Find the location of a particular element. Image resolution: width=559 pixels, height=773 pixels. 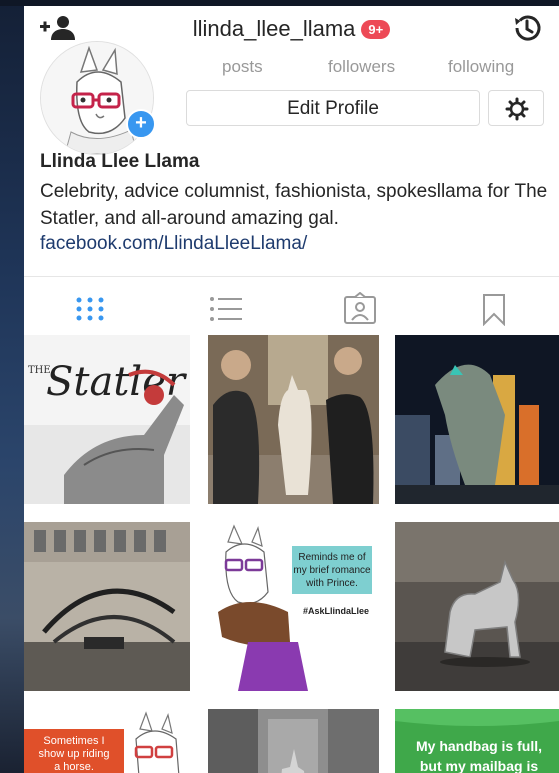

svg-text: but my mailbag is is located at coordinates (479, 765).